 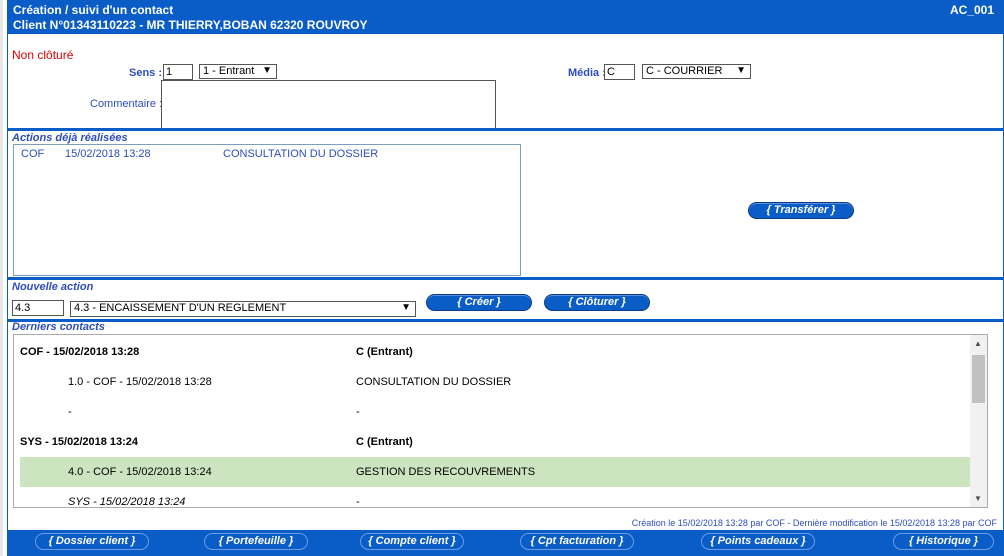 What do you see at coordinates (412, 541) in the screenshot?
I see `compte-client-button: { Compte client }` at bounding box center [412, 541].